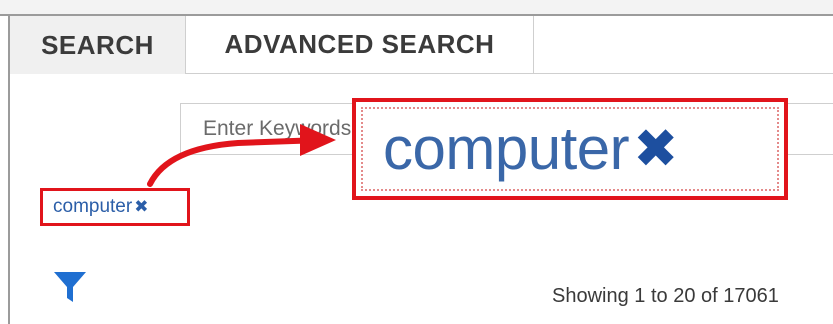 This screenshot has height=324, width=833. What do you see at coordinates (506, 148) in the screenshot?
I see `keyword-token-magnified-label: computer` at bounding box center [506, 148].